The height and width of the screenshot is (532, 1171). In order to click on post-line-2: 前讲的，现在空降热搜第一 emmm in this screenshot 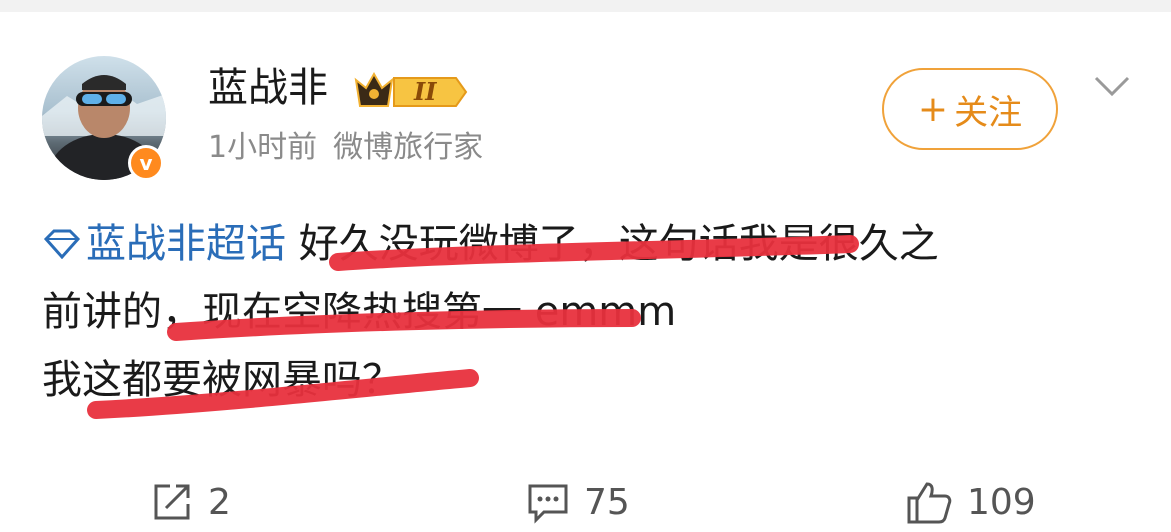, I will do `click(359, 312)`.